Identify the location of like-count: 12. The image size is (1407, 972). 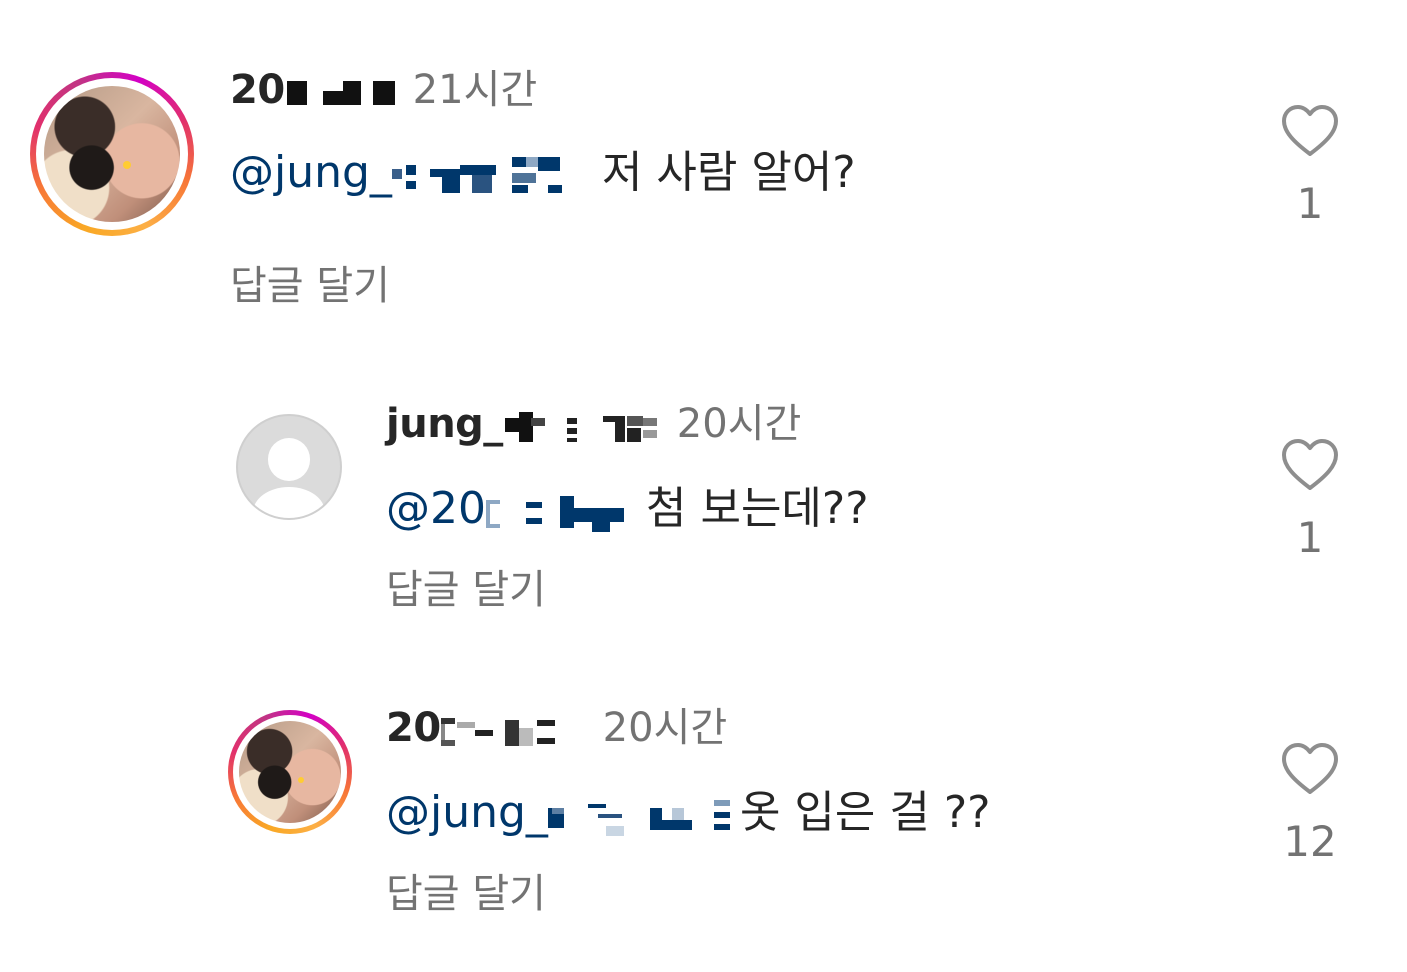
(1310, 841).